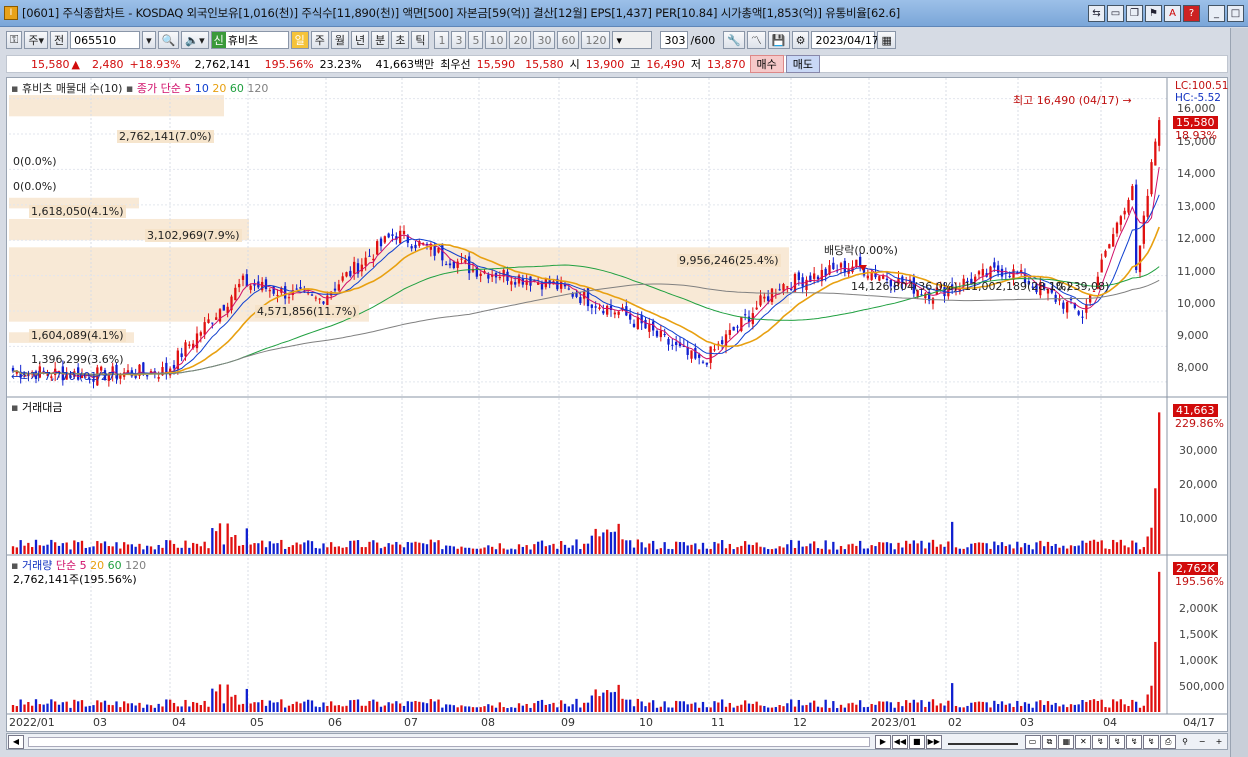 The width and height of the screenshot is (1248, 757). What do you see at coordinates (1168, 741) in the screenshot?
I see `print-icon: ⎙` at bounding box center [1168, 741].